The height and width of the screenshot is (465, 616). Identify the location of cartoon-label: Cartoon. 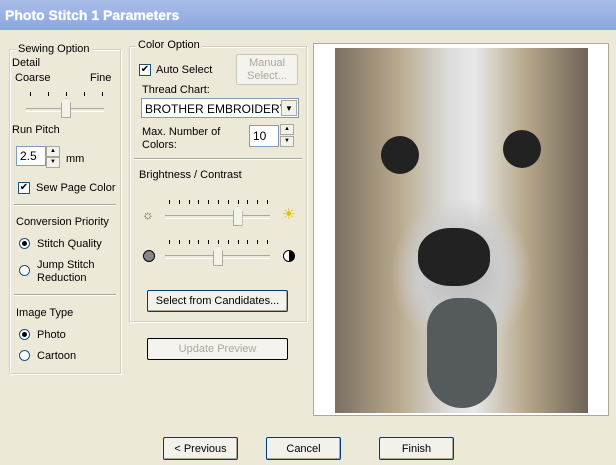
(57, 356).